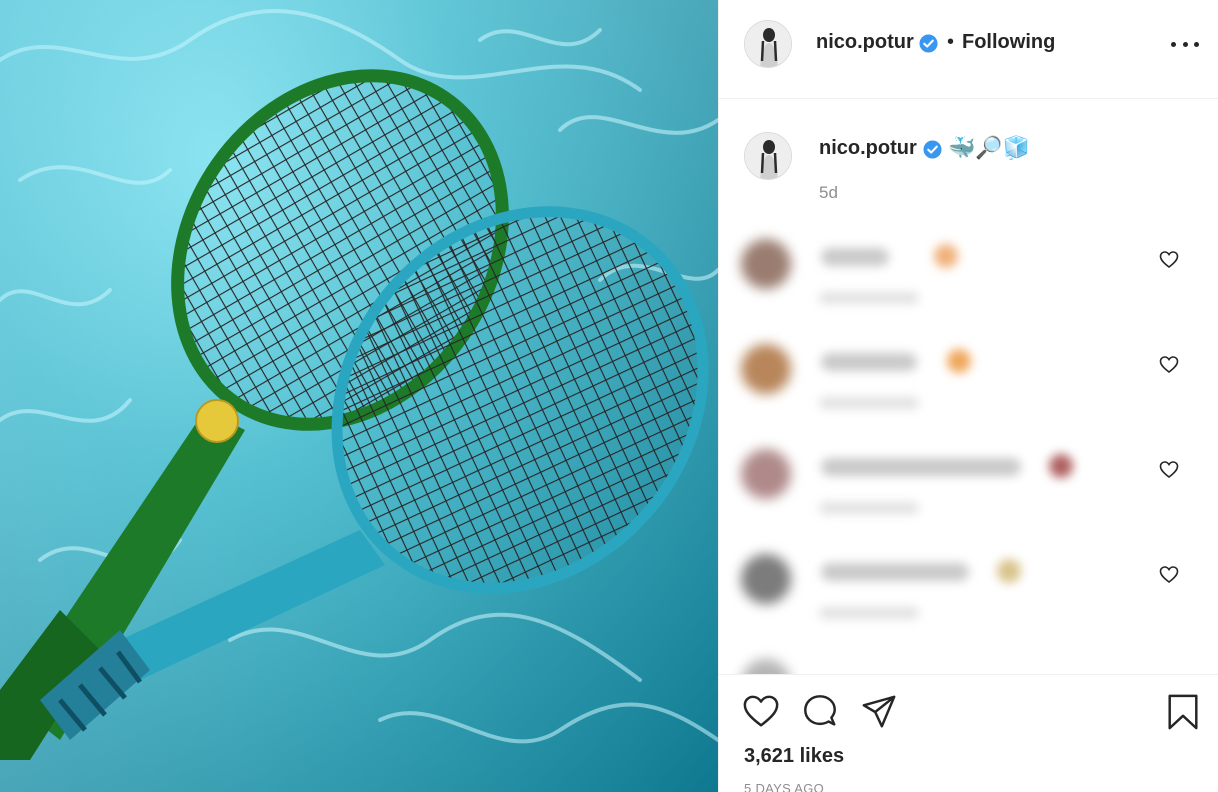 The height and width of the screenshot is (792, 1218). Describe the element at coordinates (968, 658) in the screenshot. I see `comment-row-partial` at that location.